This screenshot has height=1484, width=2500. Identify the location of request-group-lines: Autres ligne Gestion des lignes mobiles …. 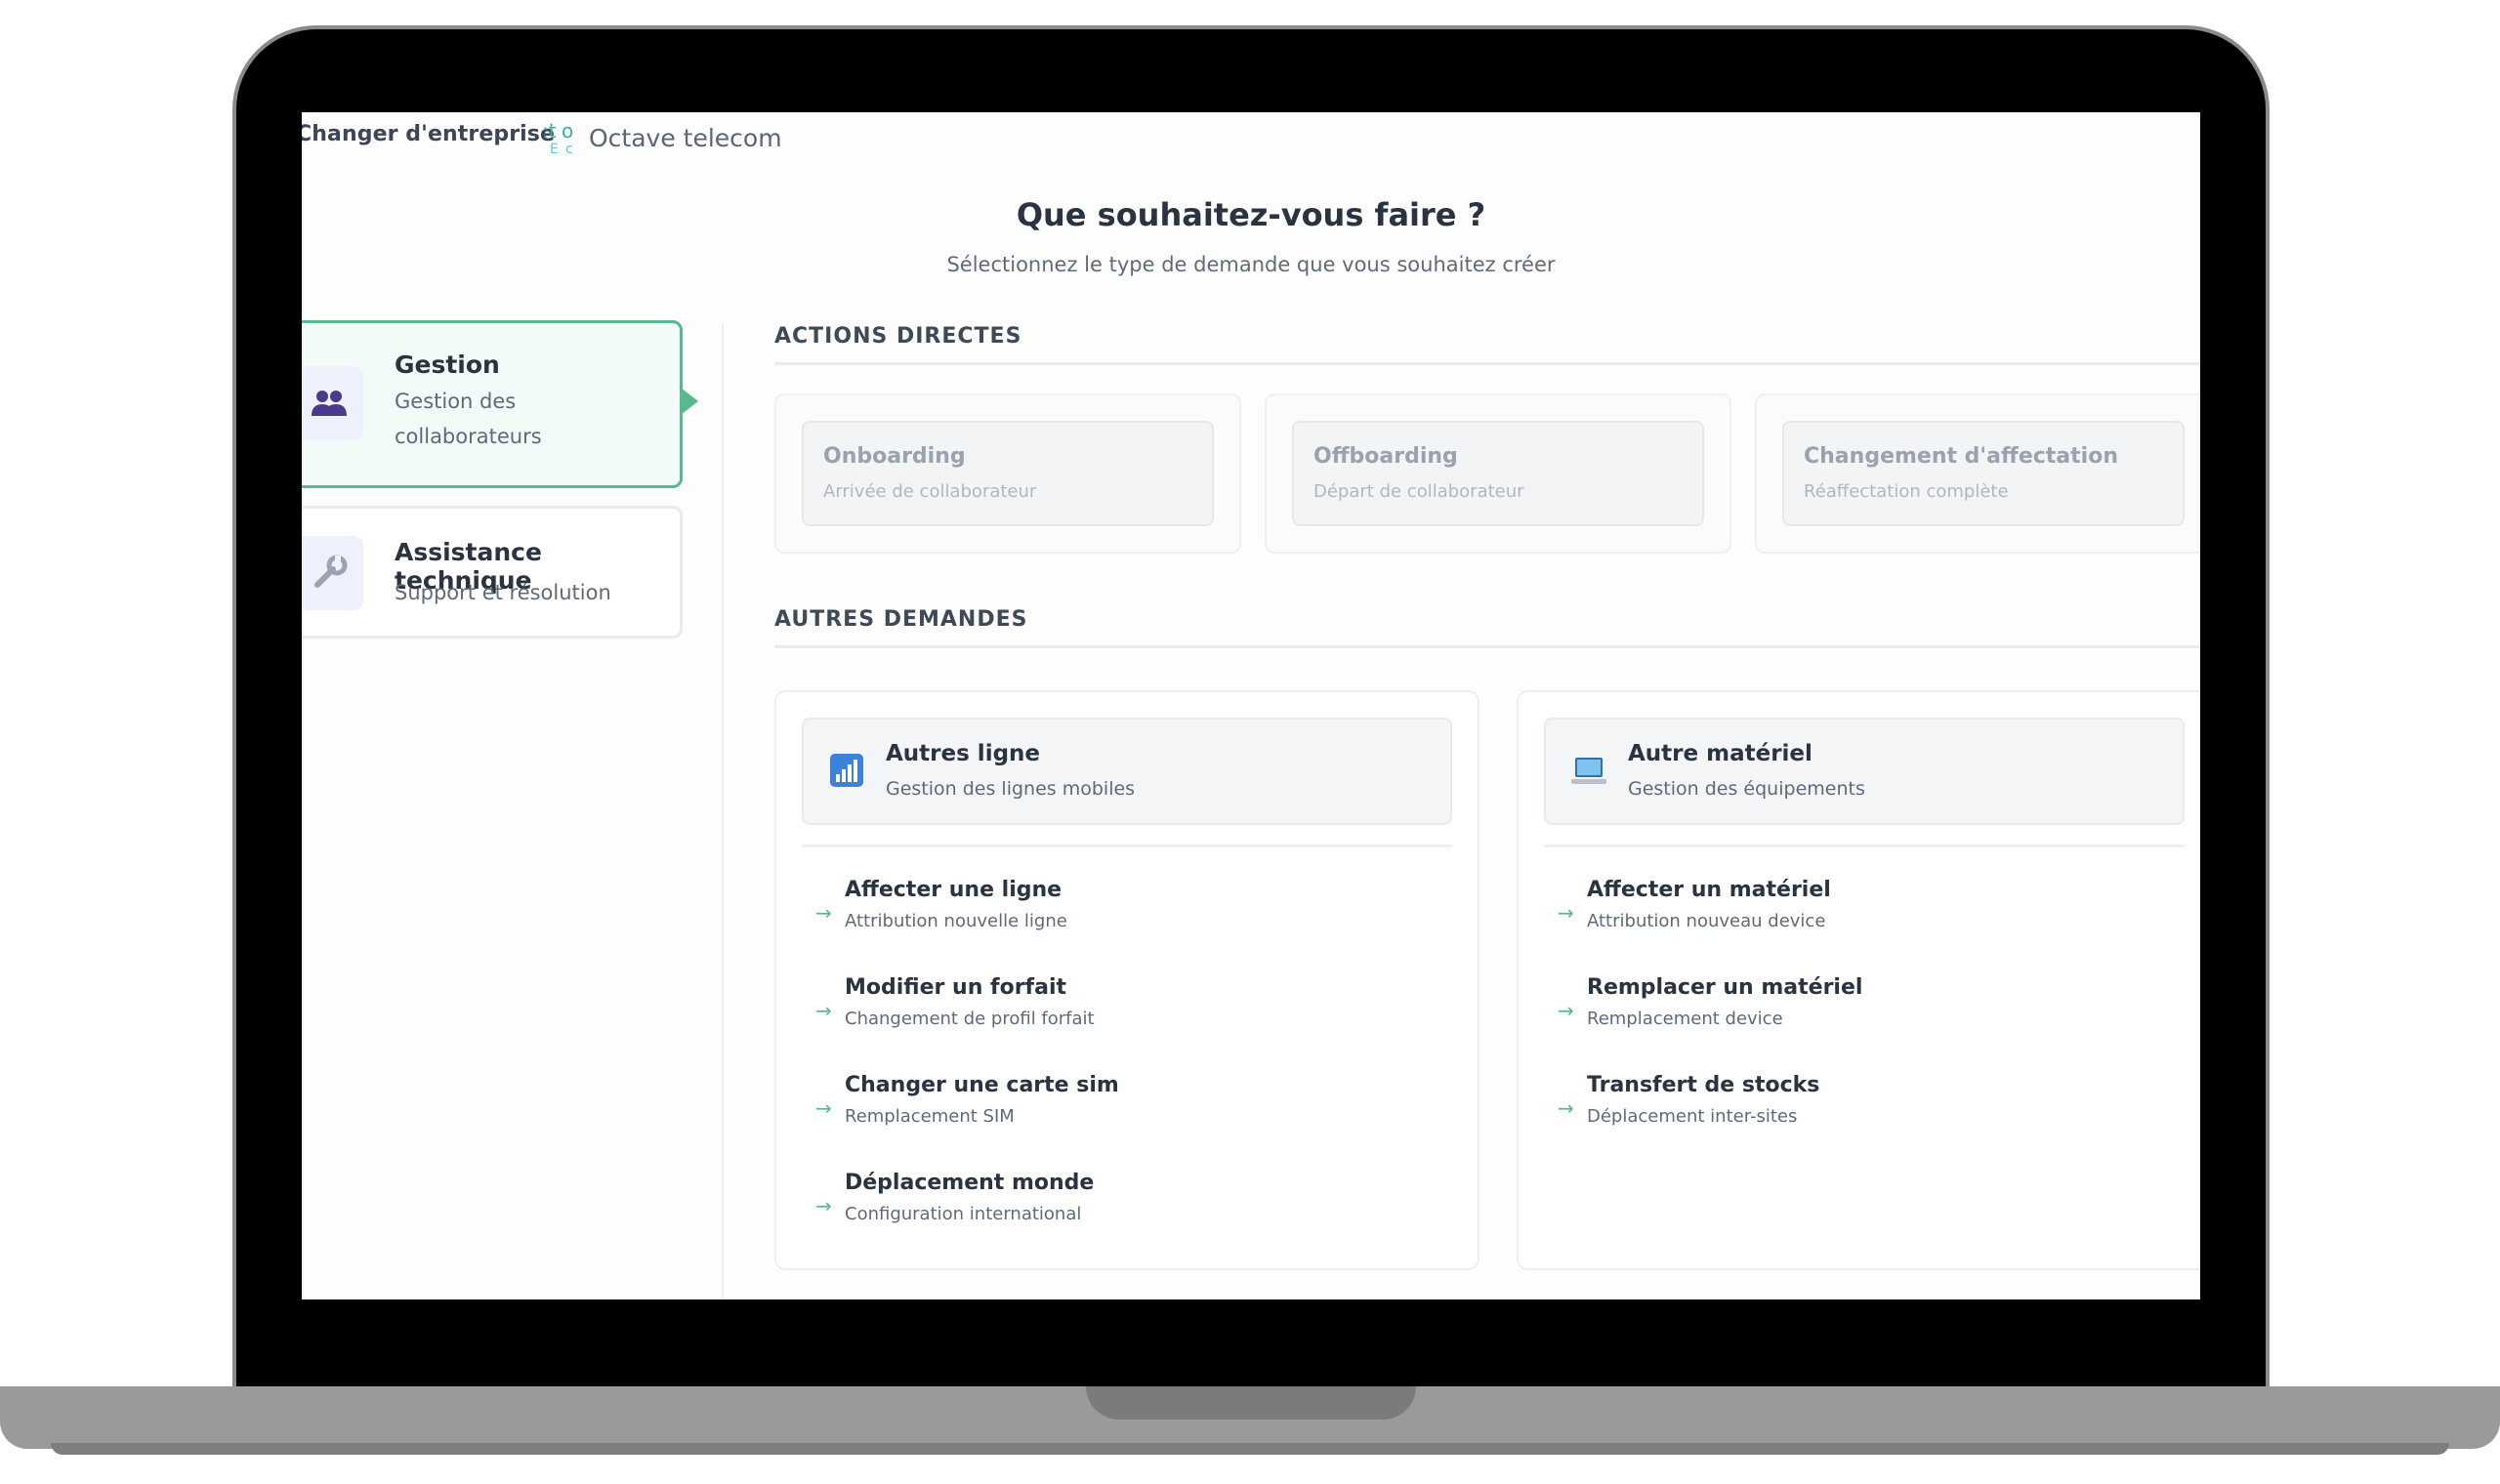
(1126, 980).